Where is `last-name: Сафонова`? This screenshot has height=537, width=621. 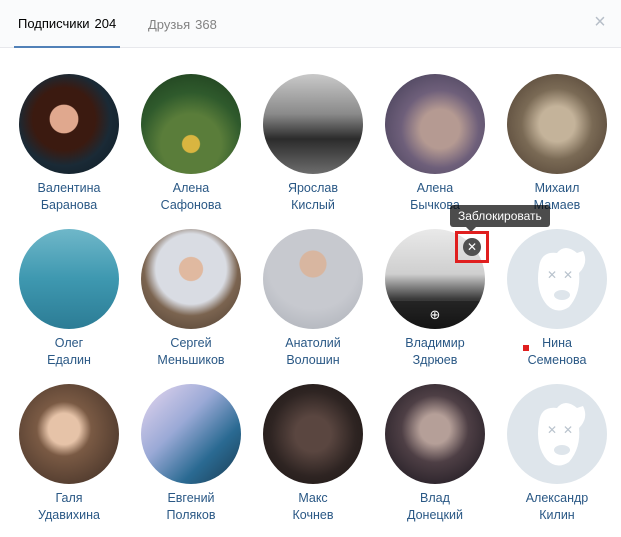 last-name: Сафонова is located at coordinates (191, 205).